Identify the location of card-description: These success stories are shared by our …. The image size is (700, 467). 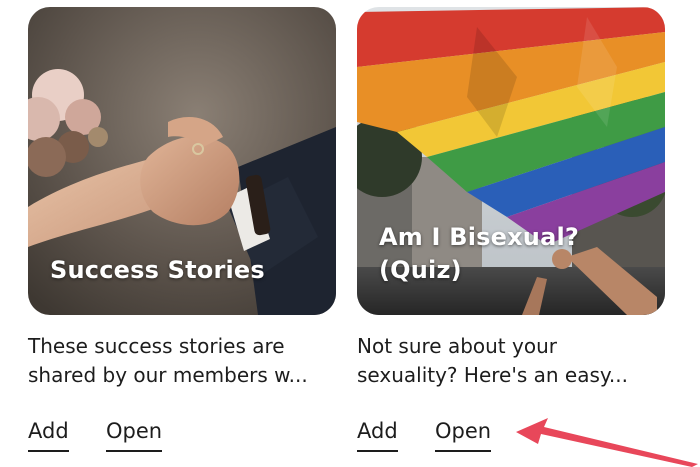
(168, 360).